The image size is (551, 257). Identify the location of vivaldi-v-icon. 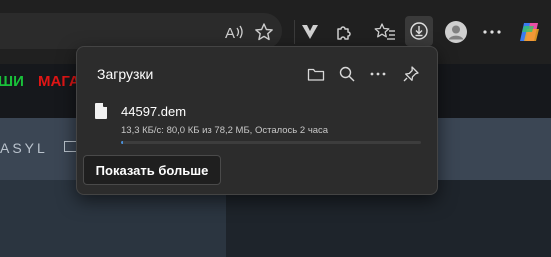
(310, 32).